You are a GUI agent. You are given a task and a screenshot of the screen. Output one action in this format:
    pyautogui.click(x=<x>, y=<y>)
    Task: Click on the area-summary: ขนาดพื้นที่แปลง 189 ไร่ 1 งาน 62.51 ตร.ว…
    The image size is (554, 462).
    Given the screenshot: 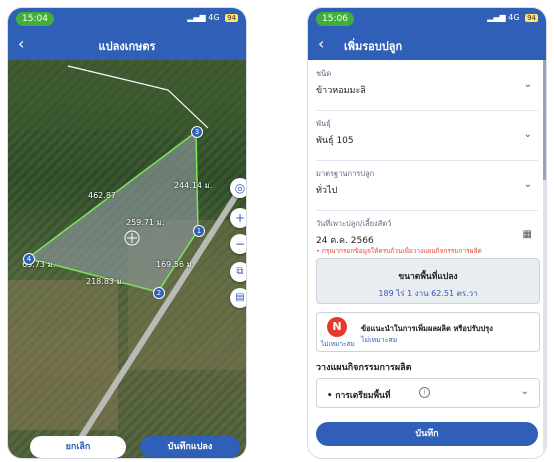 What is the action you would take?
    pyautogui.click(x=428, y=281)
    